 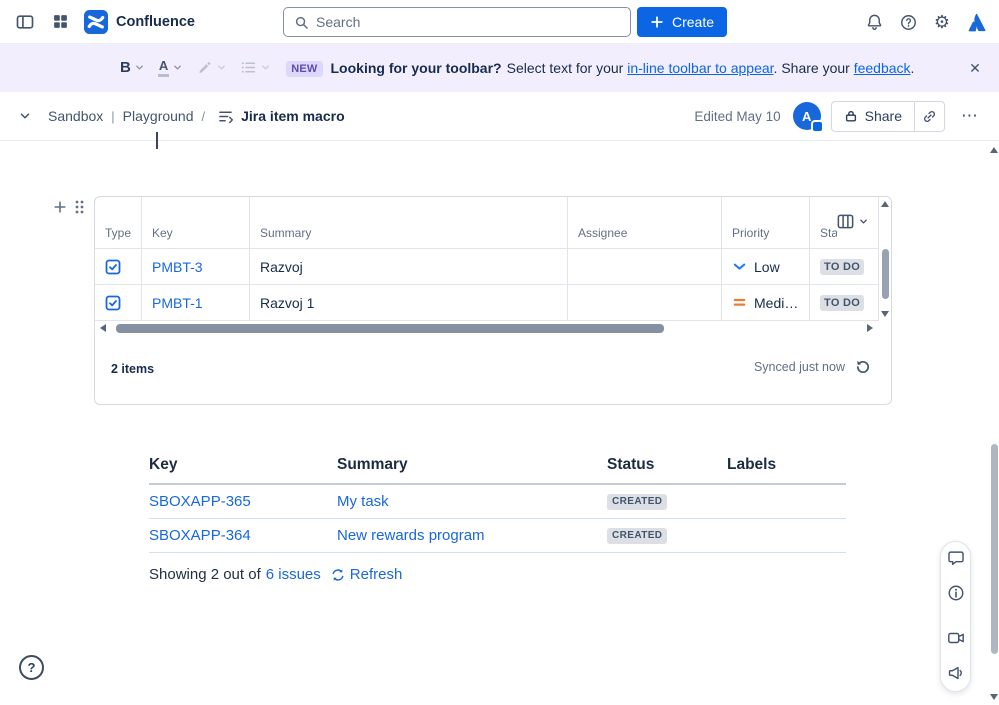 I want to click on table-vertical-scrollbar, so click(x=884, y=259).